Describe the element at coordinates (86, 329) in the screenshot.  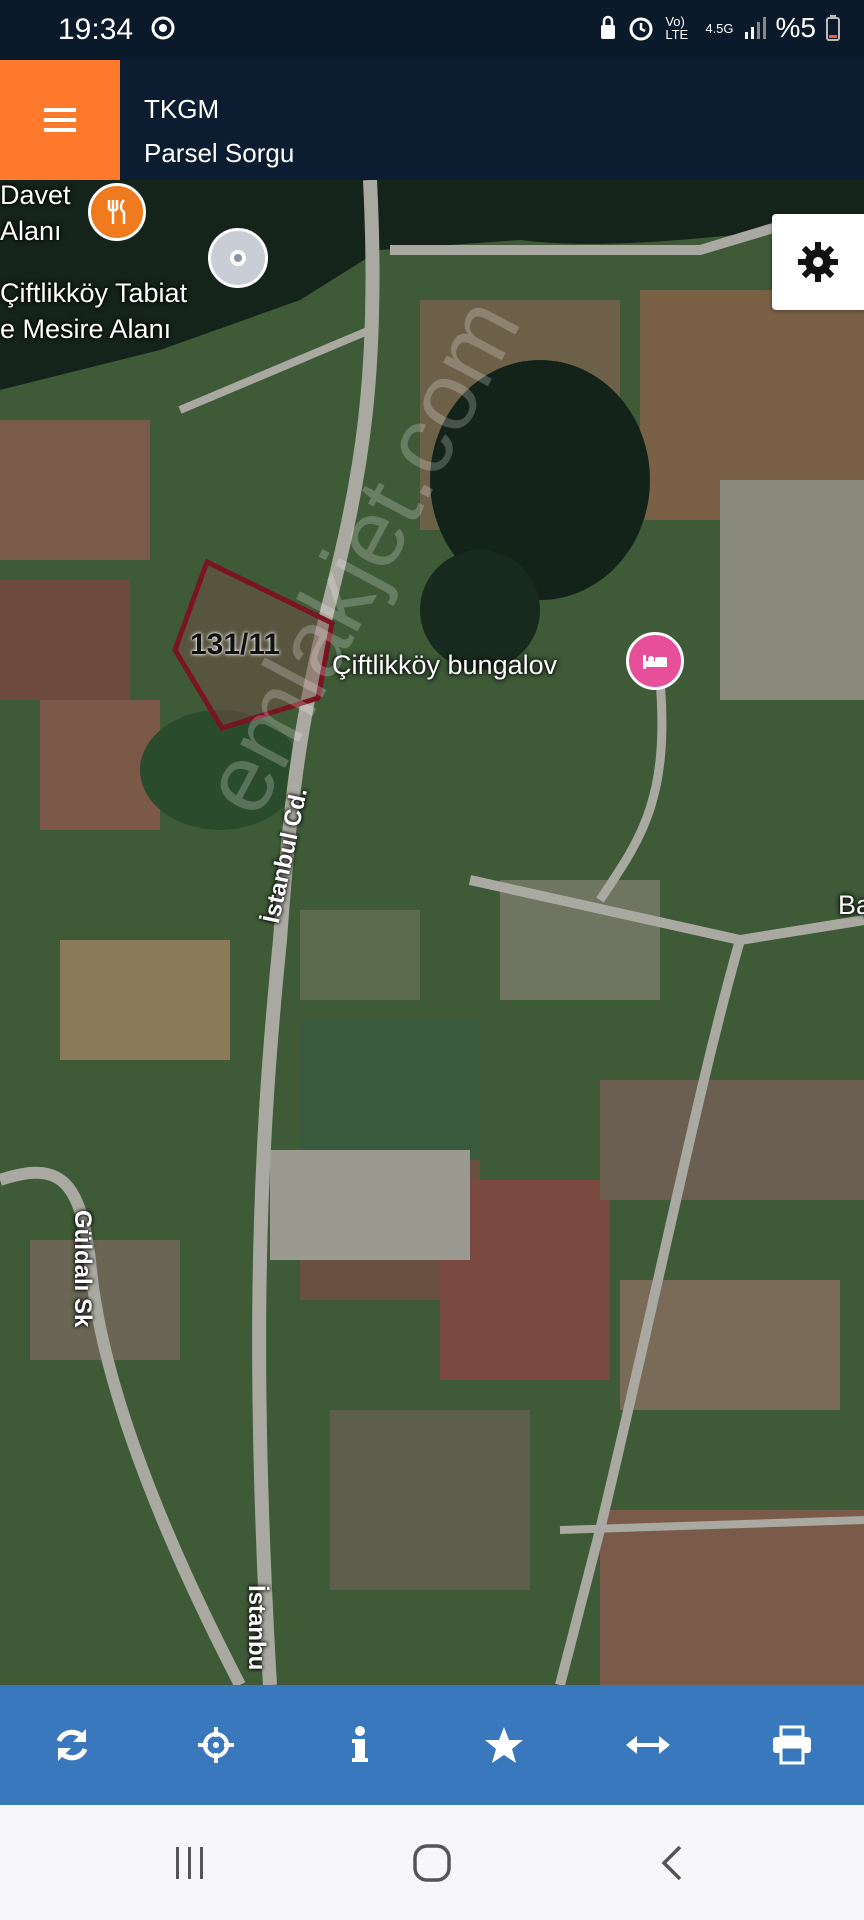
I see `poi-label-tabiat-2: e Mesire Alanı` at that location.